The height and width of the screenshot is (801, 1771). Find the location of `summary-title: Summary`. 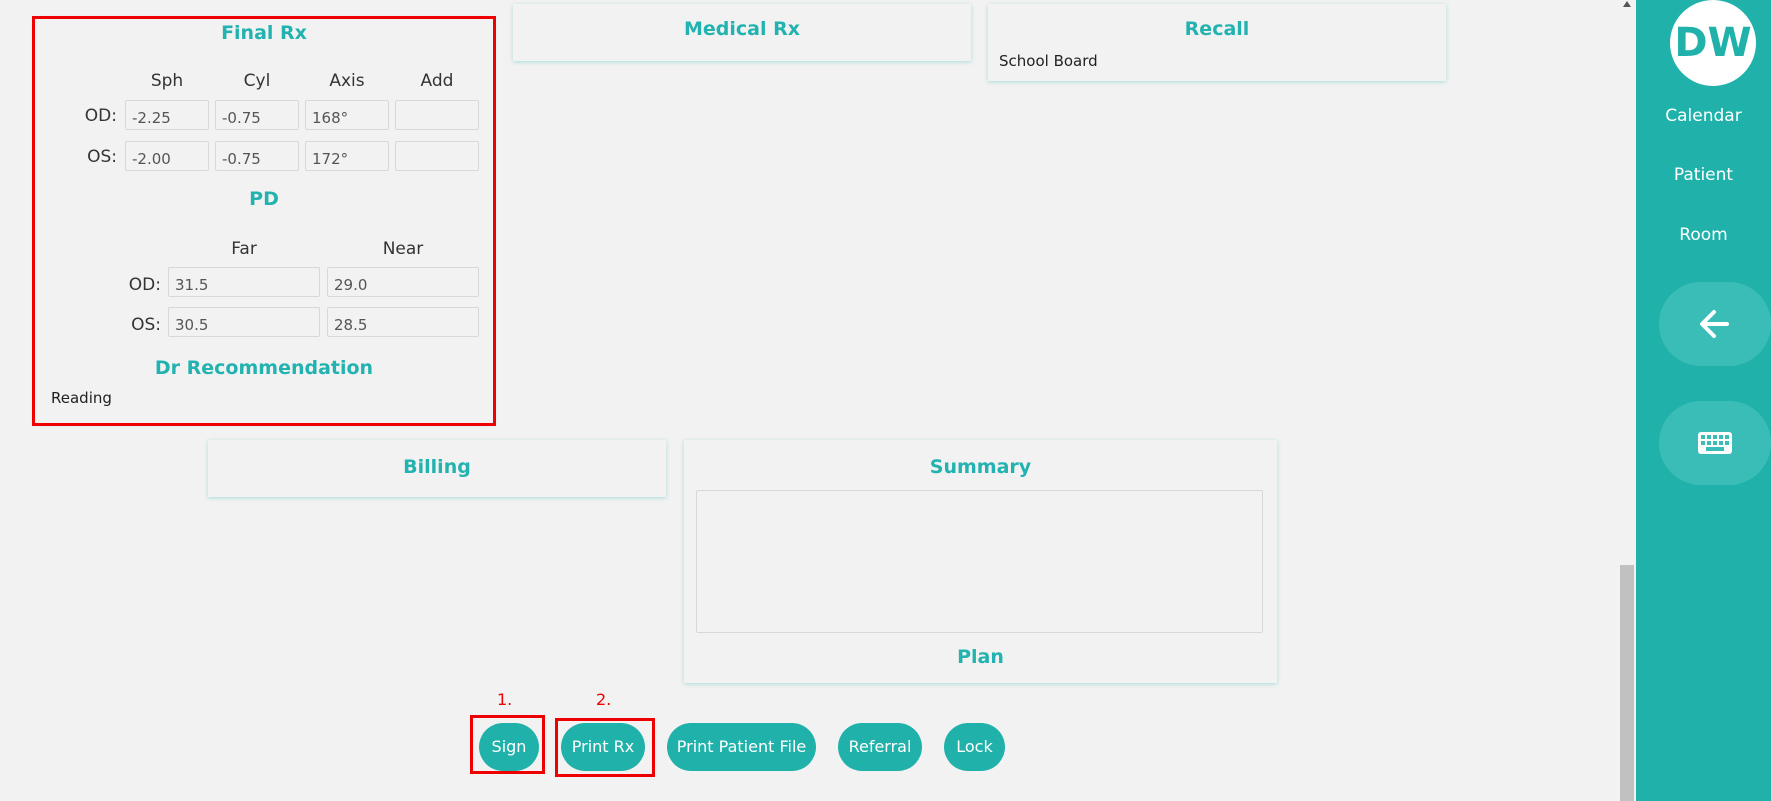

summary-title: Summary is located at coordinates (980, 467).